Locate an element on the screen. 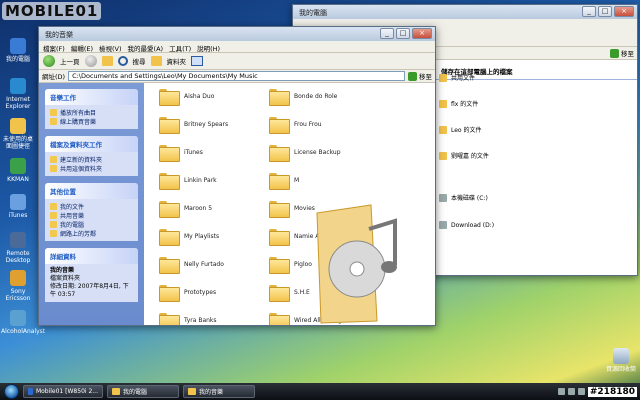  up-folder-icon is located at coordinates (107, 61).